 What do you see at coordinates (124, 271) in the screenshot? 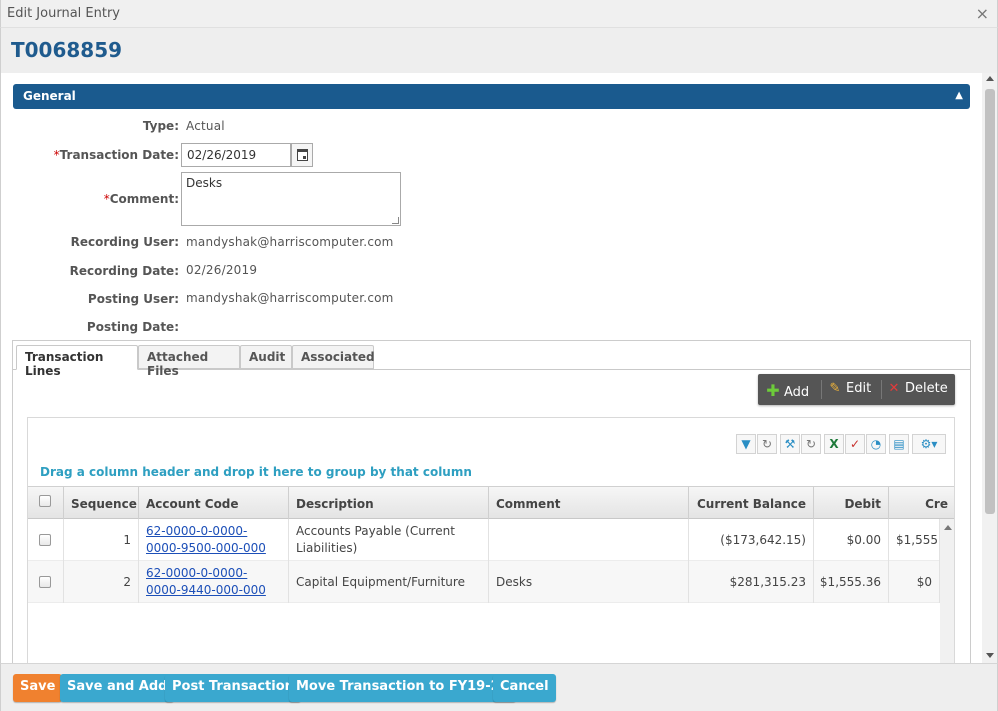
I see `recording-date-label: Recording Date:` at bounding box center [124, 271].